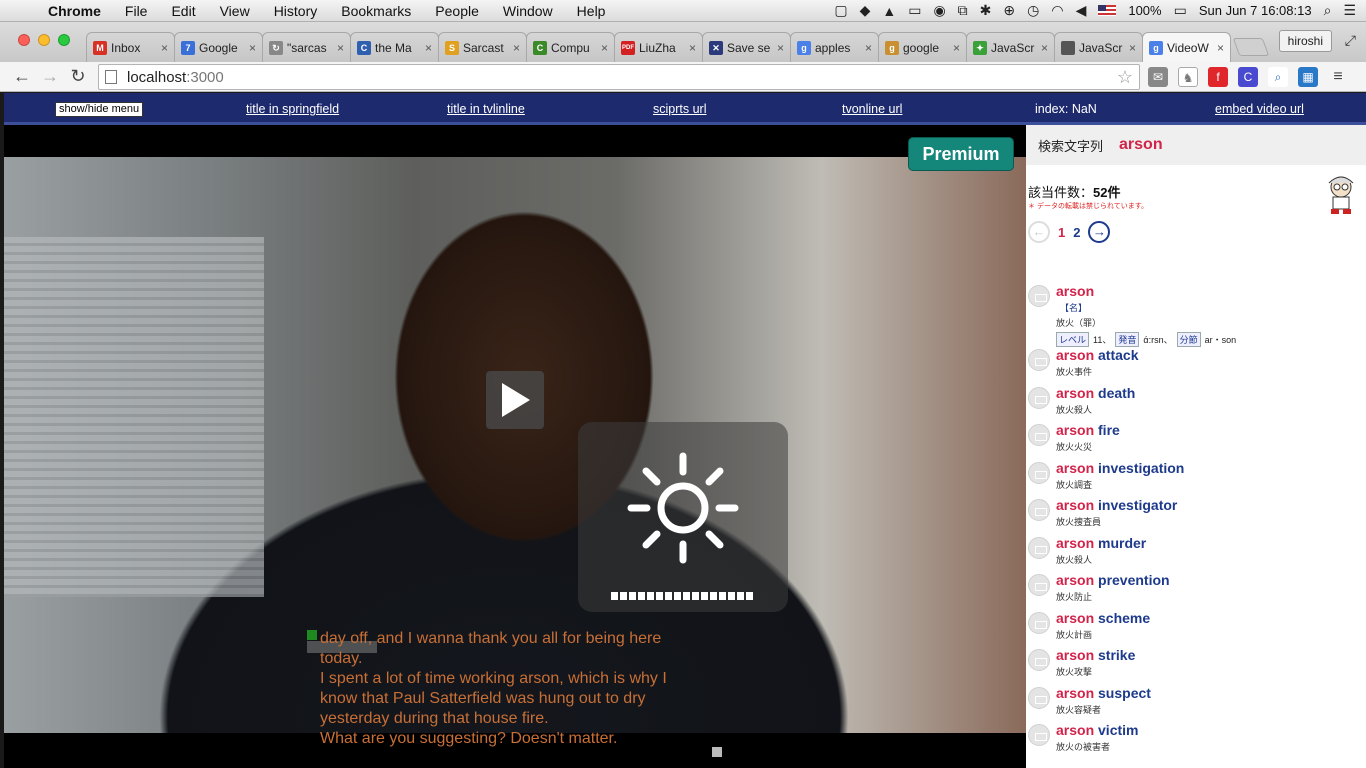 This screenshot has width=1366, height=768. What do you see at coordinates (1259, 109) in the screenshot?
I see `embed-video-url-link: embed video url` at bounding box center [1259, 109].